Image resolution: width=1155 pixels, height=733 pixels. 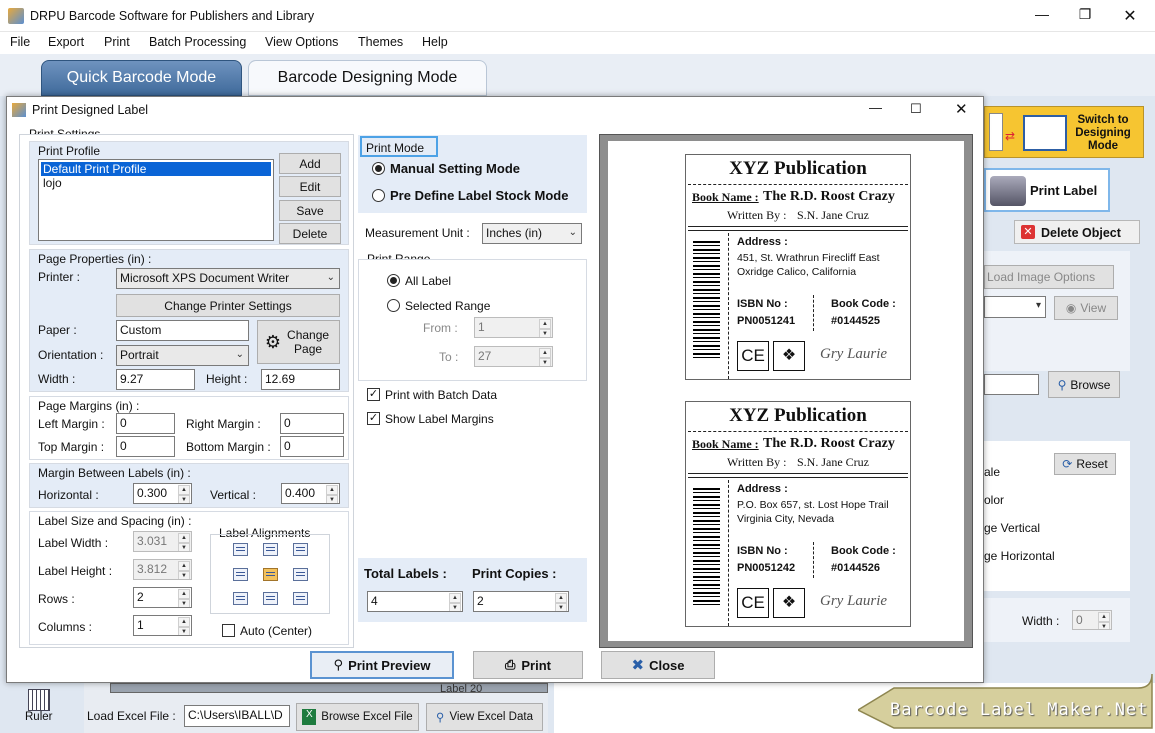 What do you see at coordinates (298, 342) in the screenshot?
I see `change-page-button: ⚙ Change Page` at bounding box center [298, 342].